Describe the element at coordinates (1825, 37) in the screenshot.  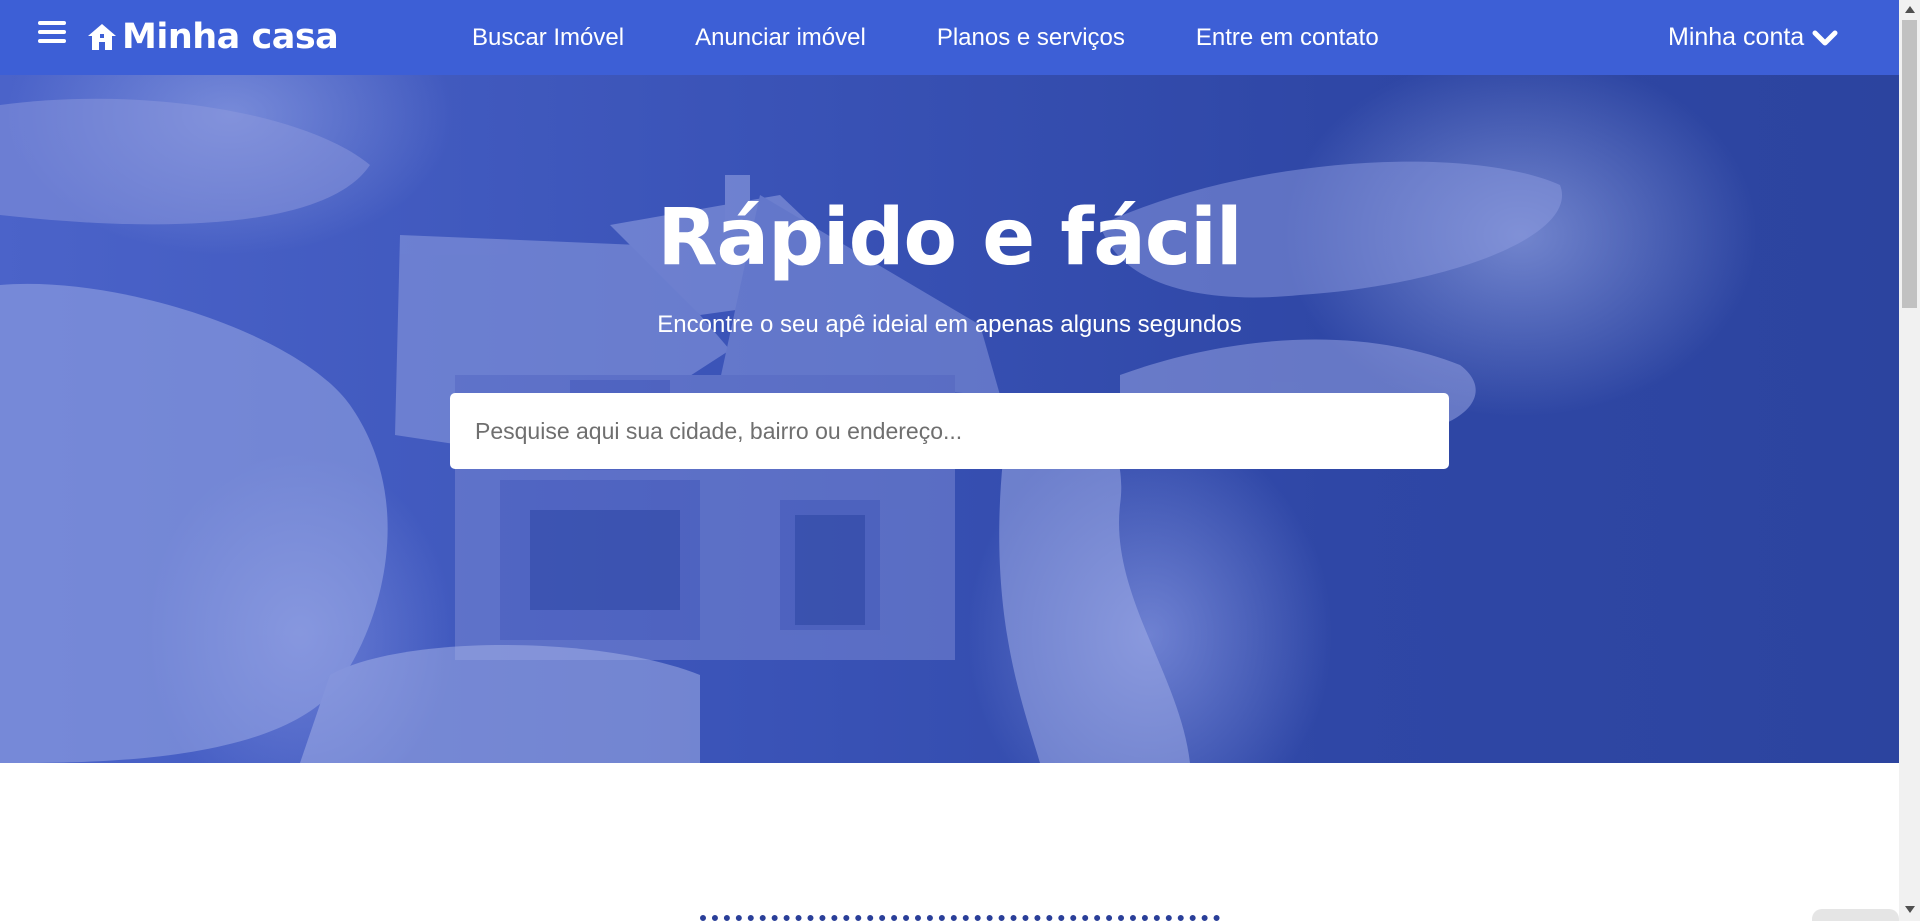
I see `chevron-down-icon` at that location.